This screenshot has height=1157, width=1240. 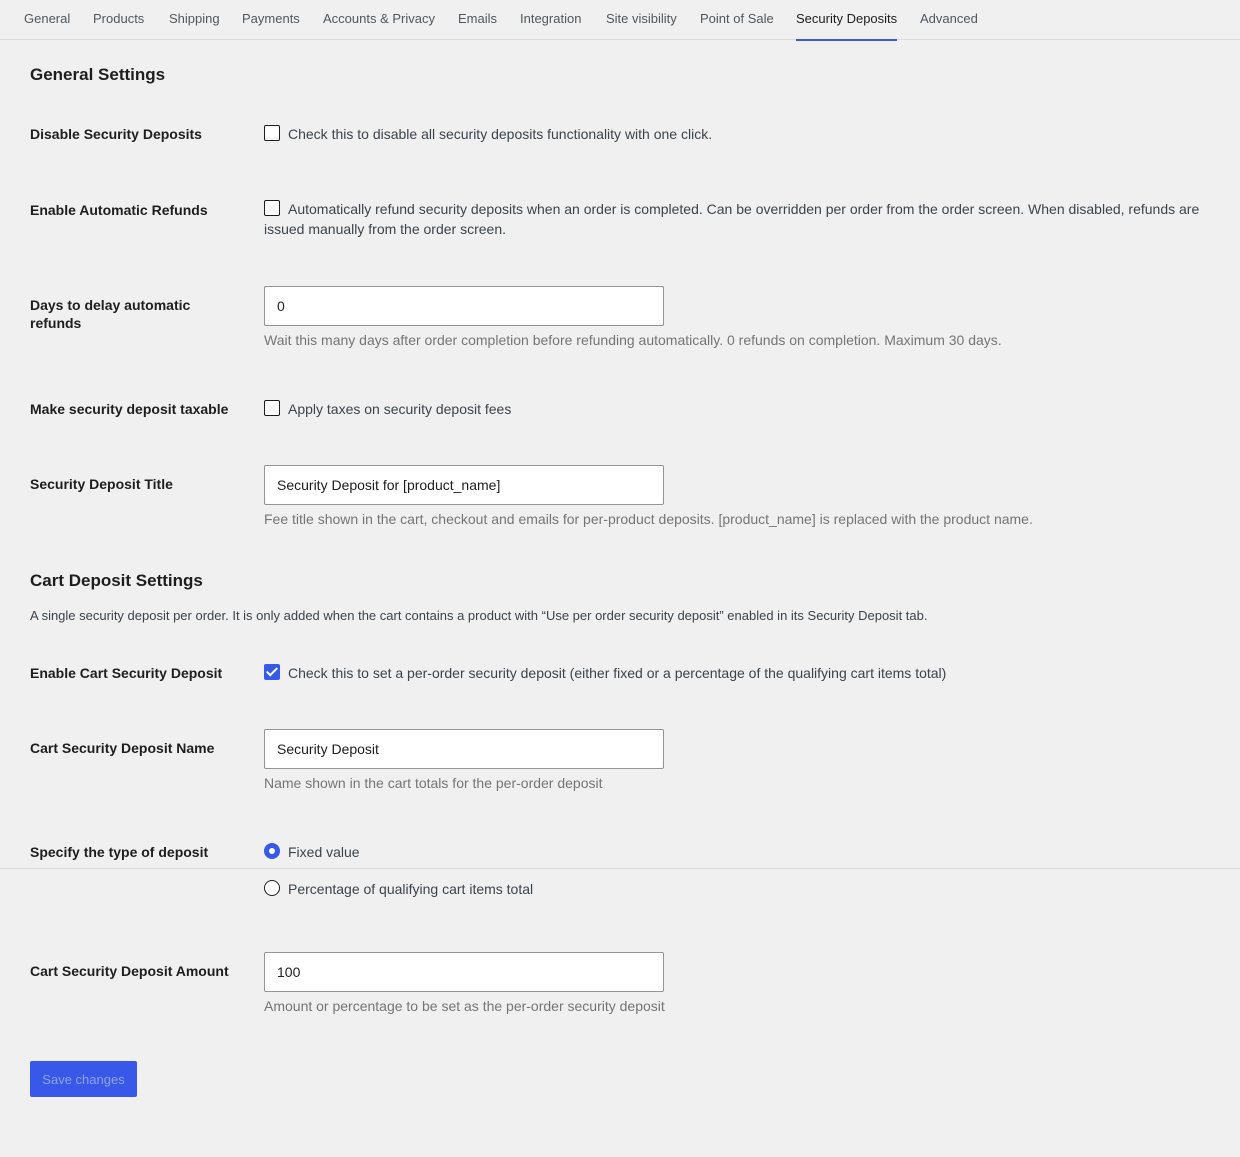 What do you see at coordinates (119, 210) in the screenshot?
I see `auto-refunds-label: Enable Automatic Refunds` at bounding box center [119, 210].